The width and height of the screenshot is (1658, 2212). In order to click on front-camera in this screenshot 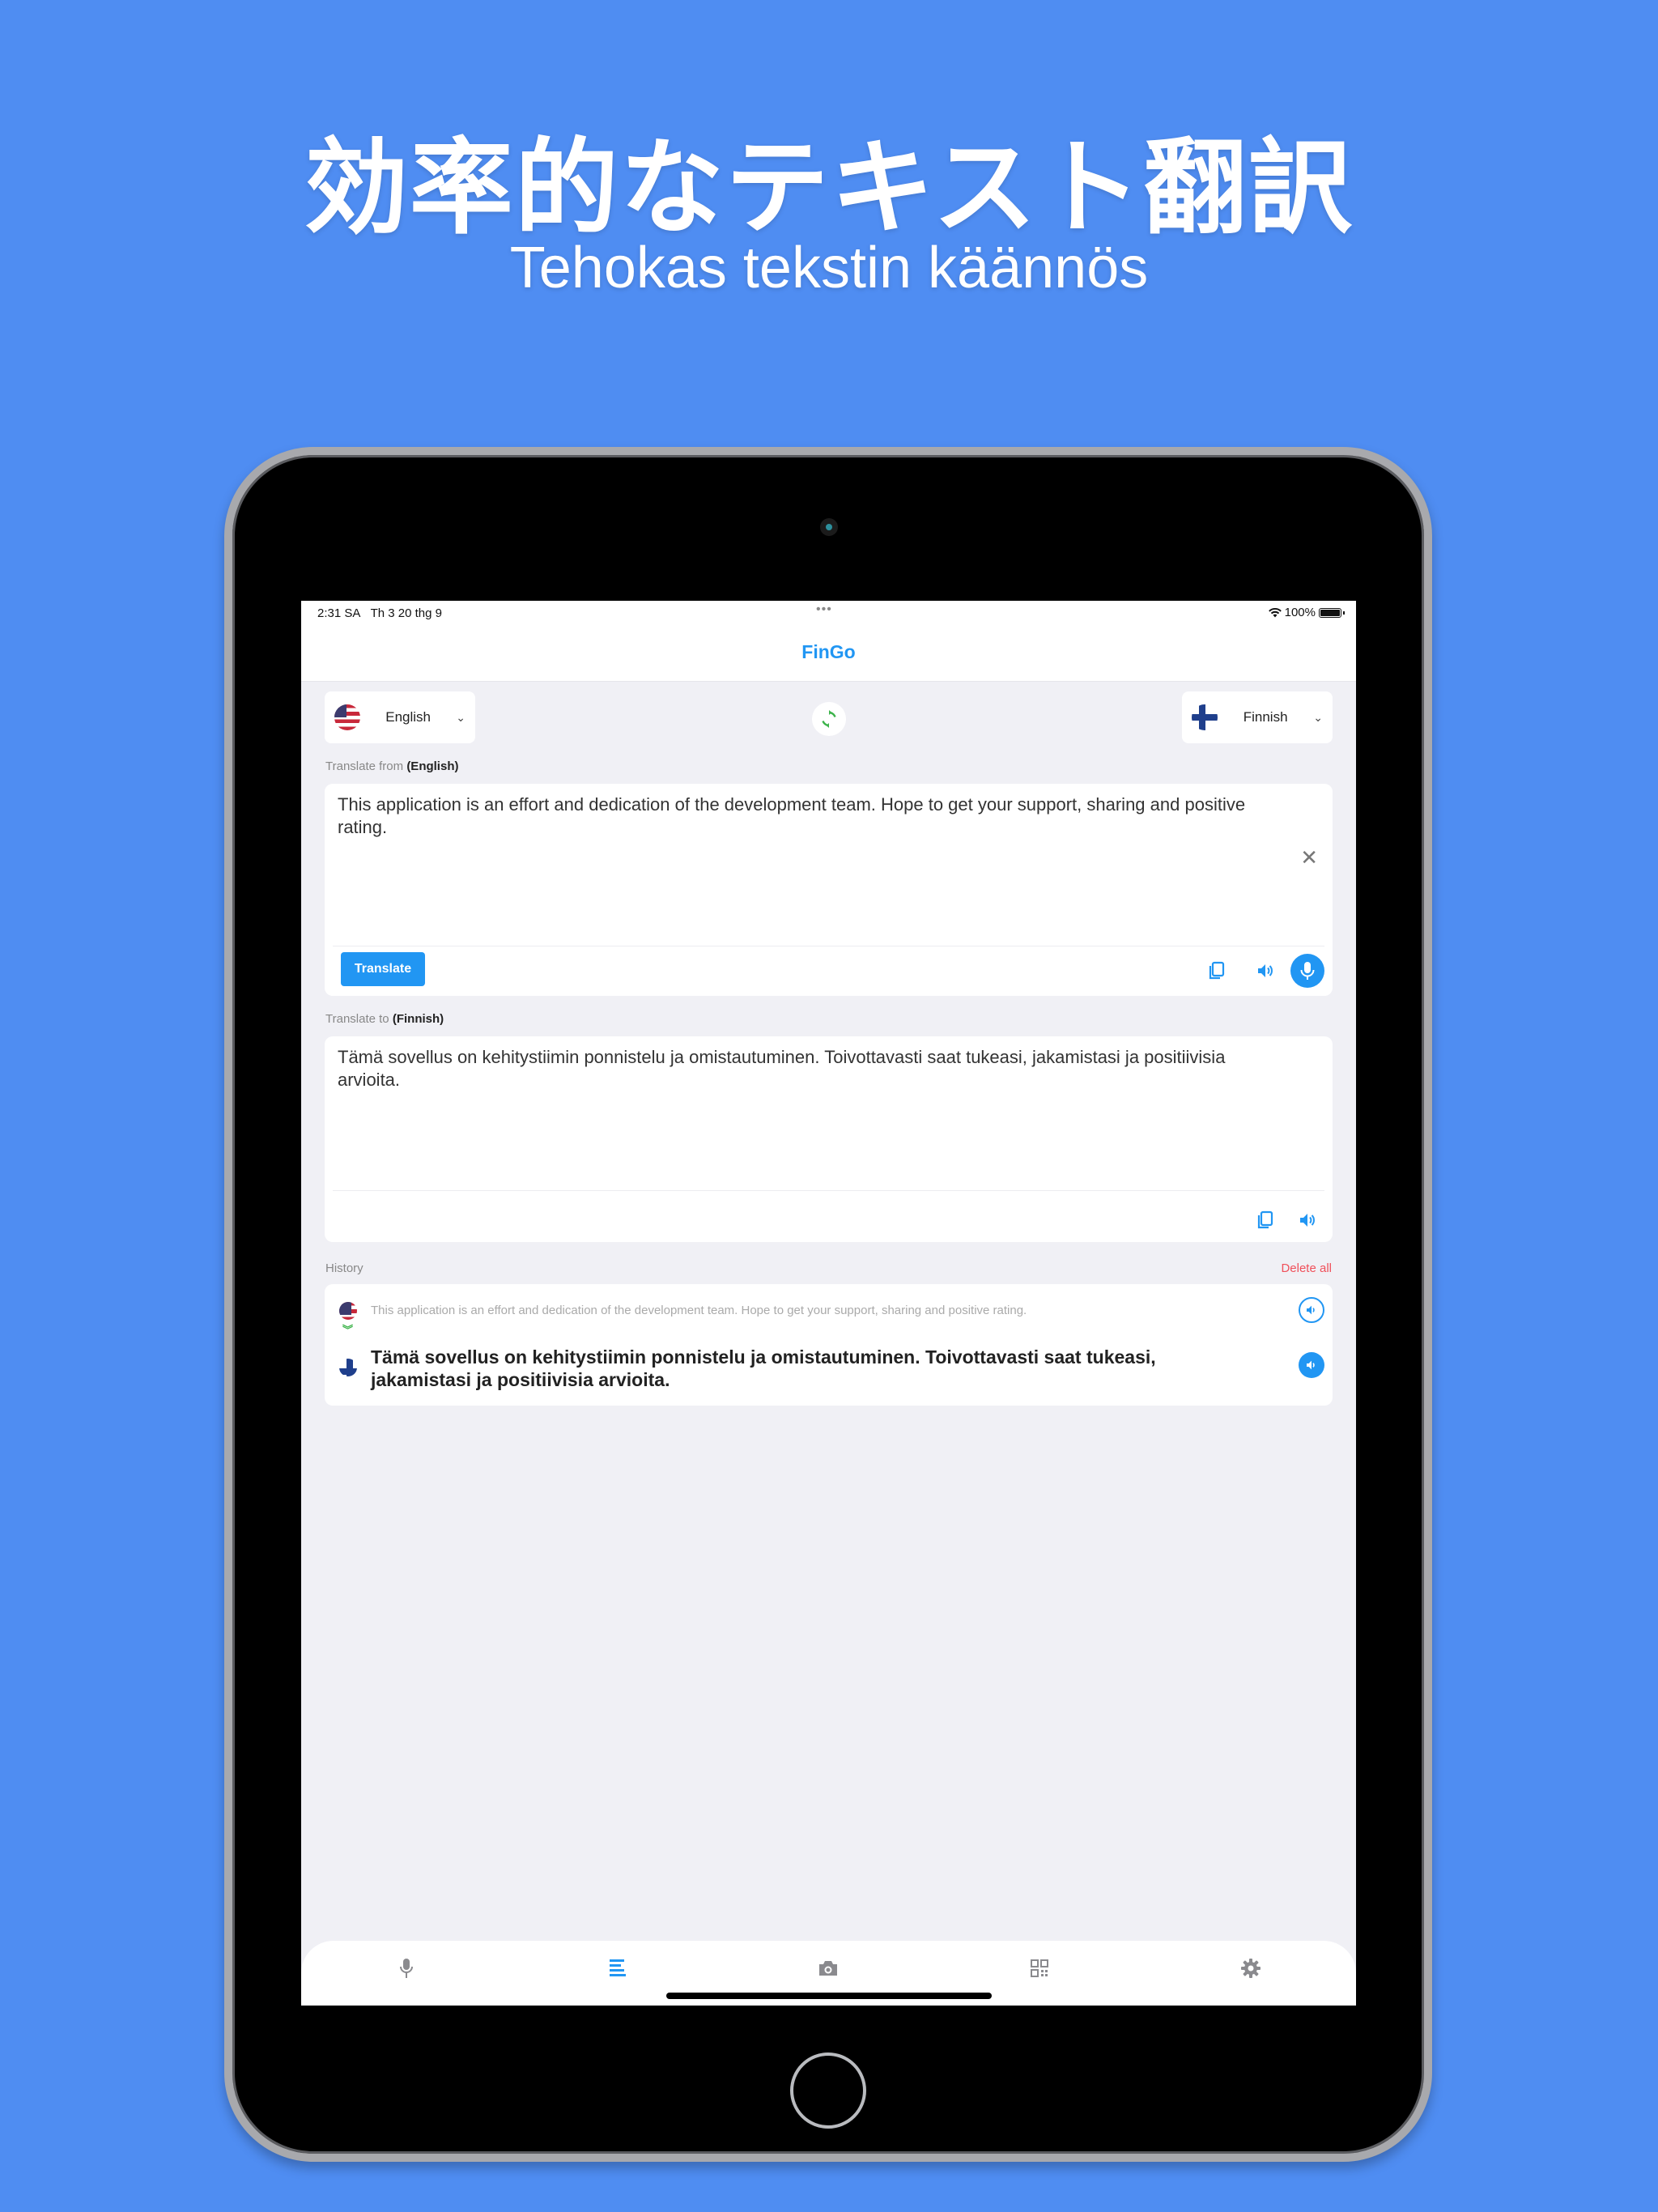, I will do `click(829, 527)`.